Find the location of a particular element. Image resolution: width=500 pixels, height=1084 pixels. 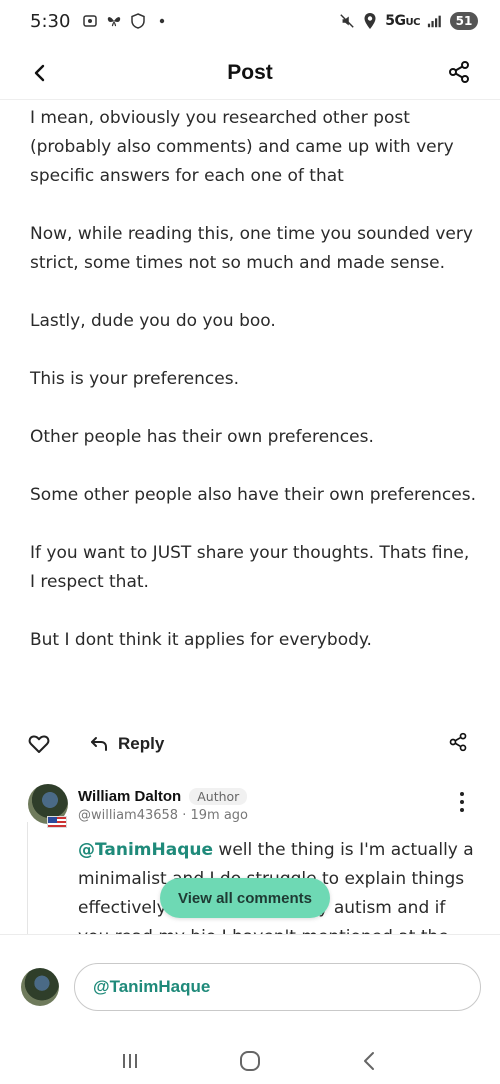

reply-input: @TanimHaque is located at coordinates (277, 987).